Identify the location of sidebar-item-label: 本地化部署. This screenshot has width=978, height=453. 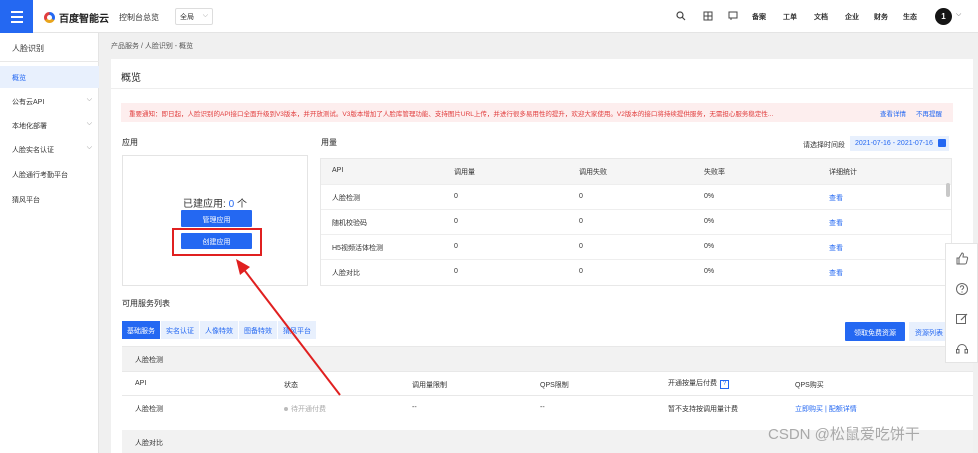
(29, 126).